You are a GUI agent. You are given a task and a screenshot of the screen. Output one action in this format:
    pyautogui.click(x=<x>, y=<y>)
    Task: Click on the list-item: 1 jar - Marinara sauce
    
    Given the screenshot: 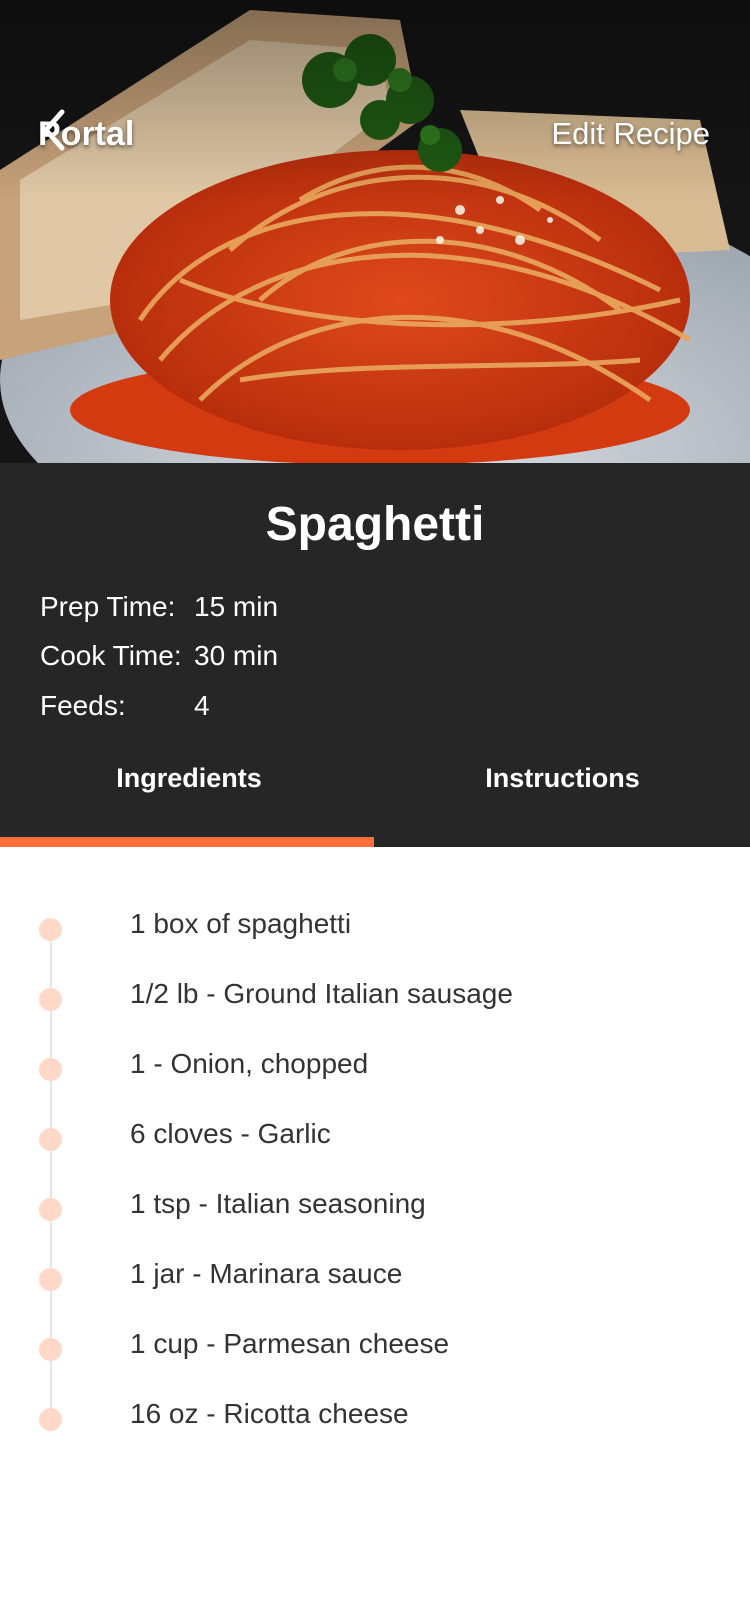 What is the action you would take?
    pyautogui.click(x=375, y=1279)
    